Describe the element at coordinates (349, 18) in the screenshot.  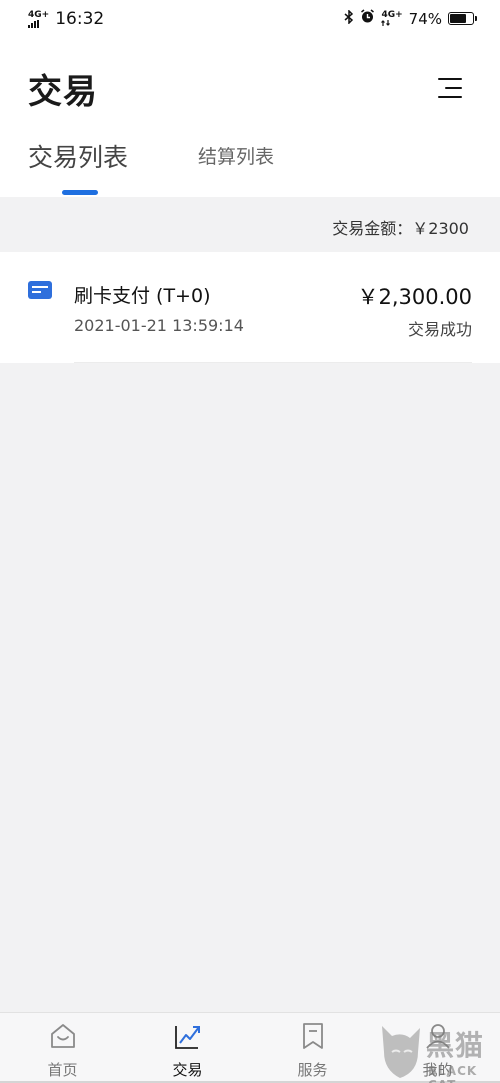
I see `bluetooth-icon` at that location.